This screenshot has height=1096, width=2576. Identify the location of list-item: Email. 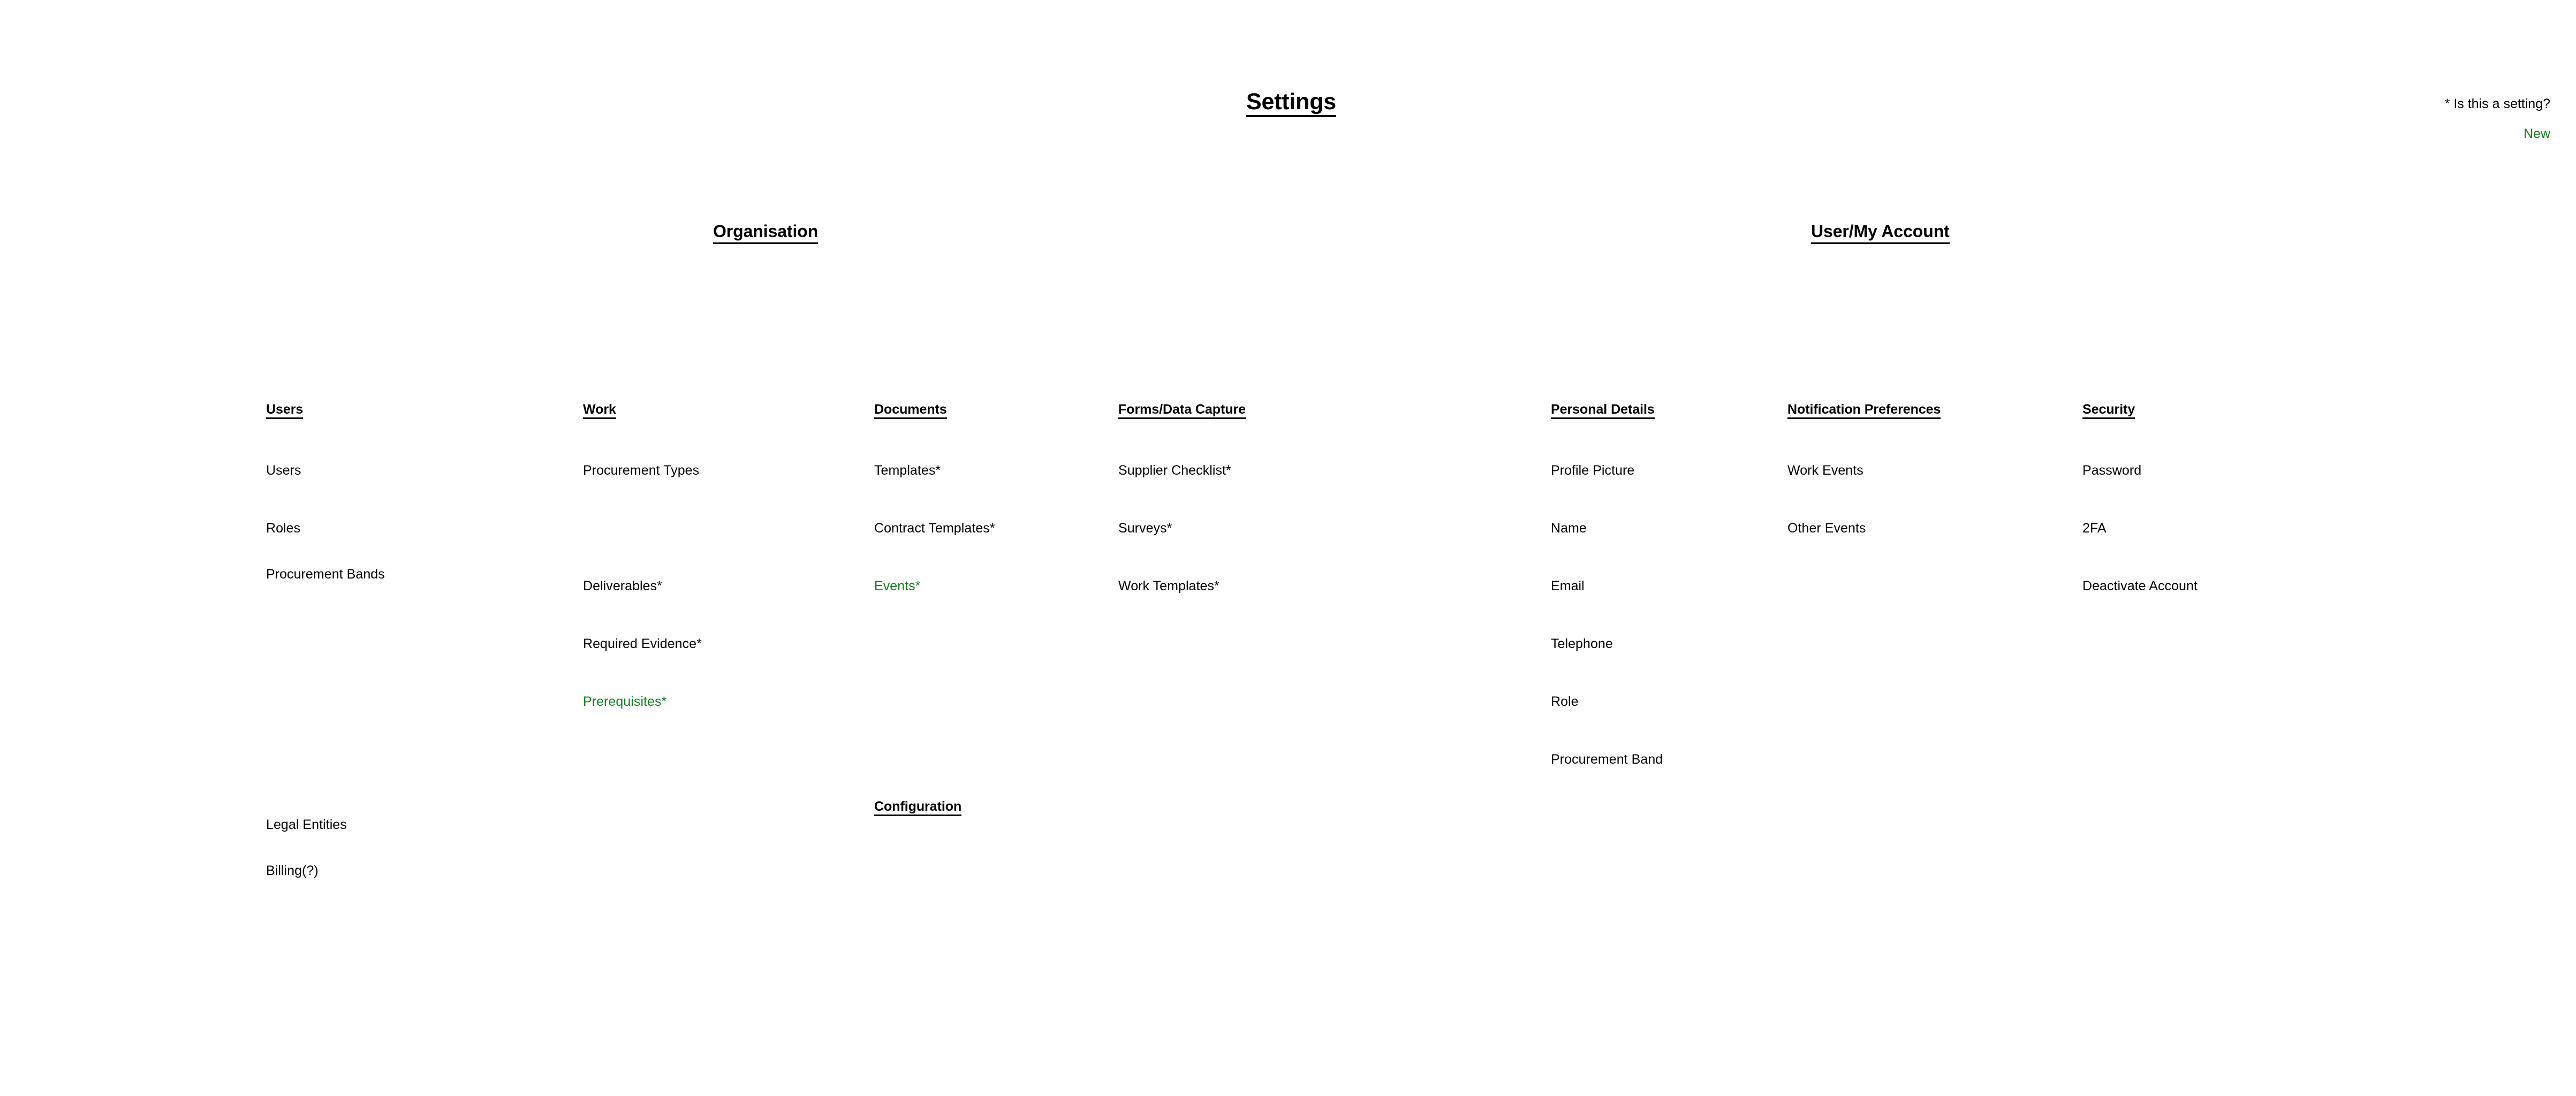
(1568, 586).